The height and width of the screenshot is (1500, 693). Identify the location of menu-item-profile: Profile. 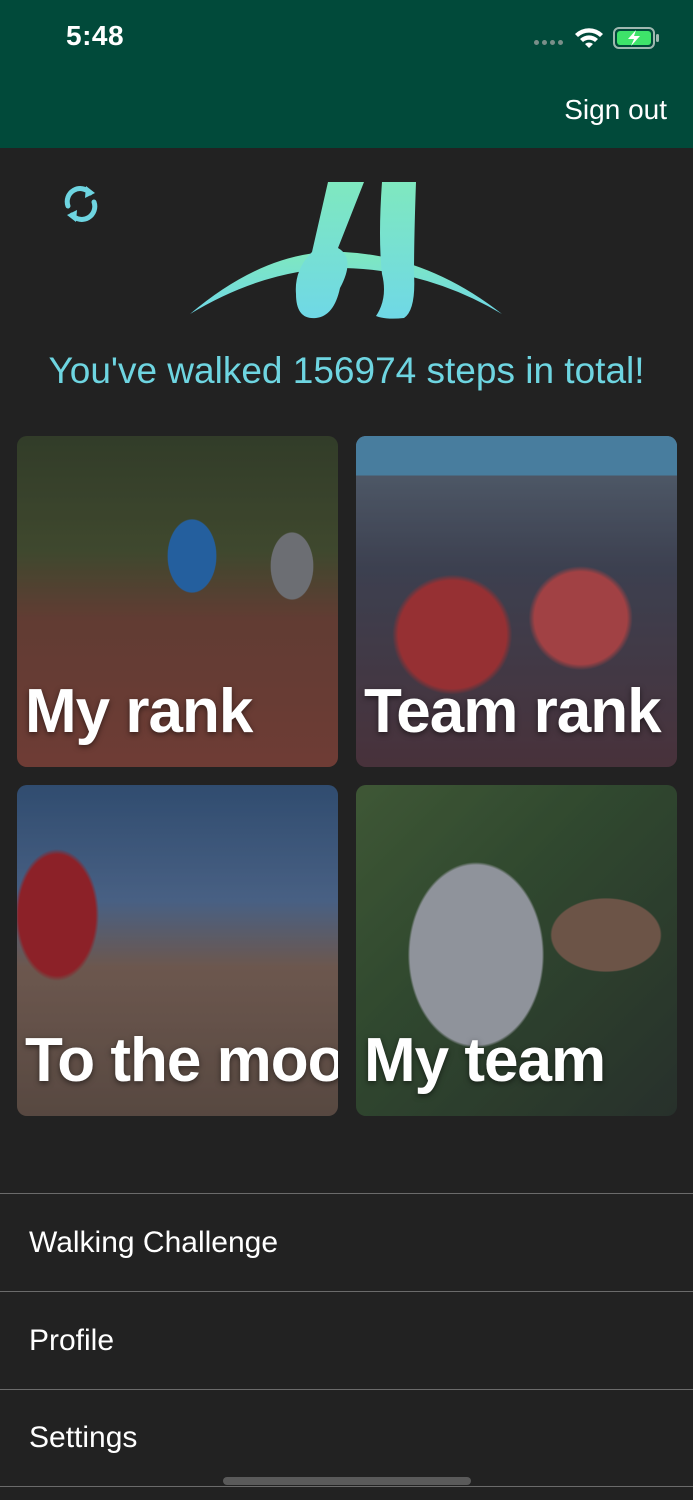
(346, 1340).